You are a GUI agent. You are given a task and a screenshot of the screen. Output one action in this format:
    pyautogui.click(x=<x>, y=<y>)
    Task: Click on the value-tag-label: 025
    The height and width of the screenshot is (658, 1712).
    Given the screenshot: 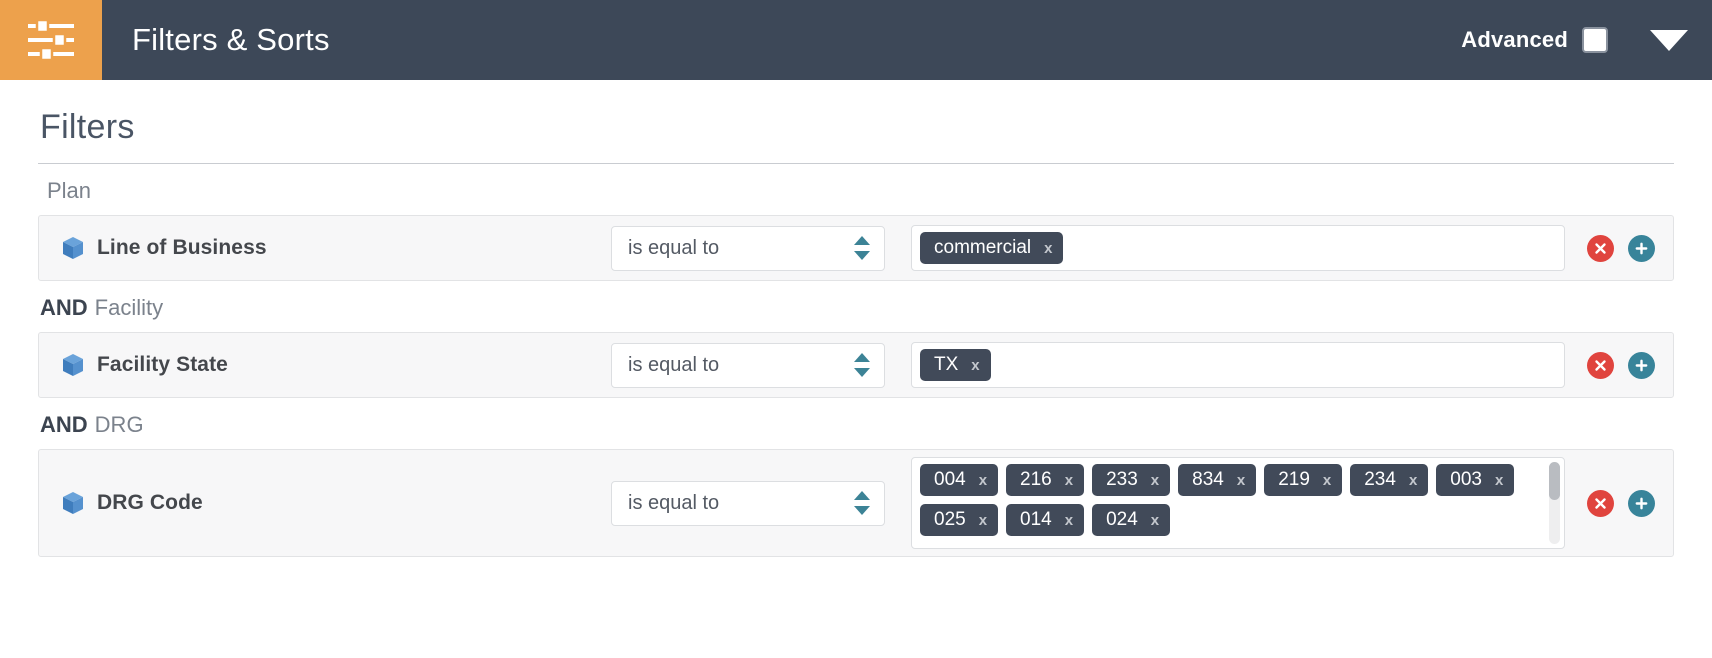 What is the action you would take?
    pyautogui.click(x=950, y=519)
    